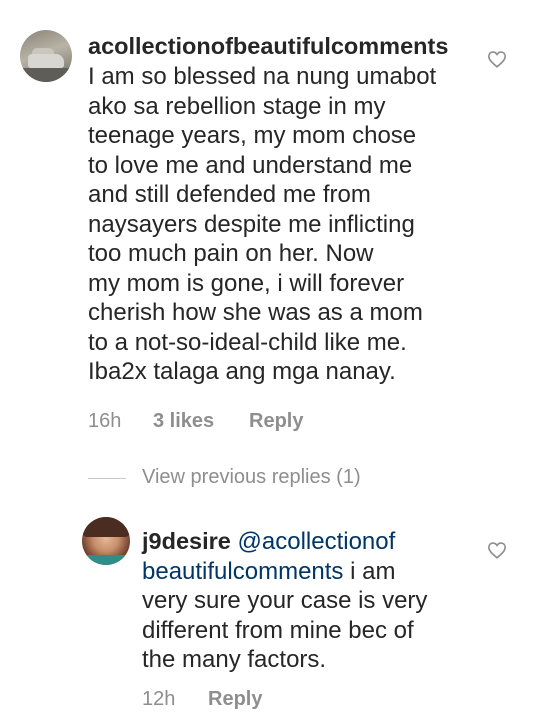 The height and width of the screenshot is (728, 540). Describe the element at coordinates (250, 165) in the screenshot. I see `comment-line: to love me and understand me` at that location.